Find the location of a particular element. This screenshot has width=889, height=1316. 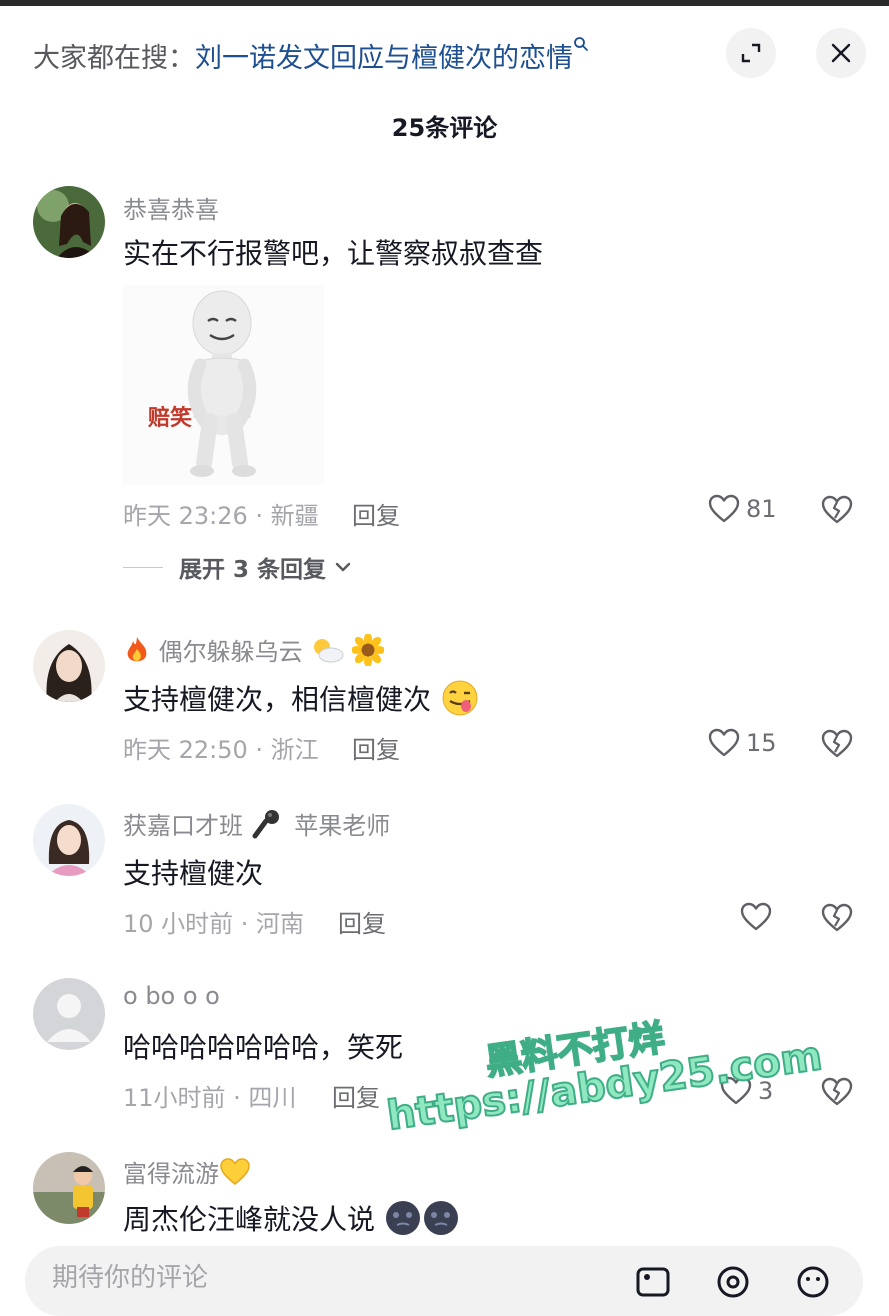

like-button is located at coordinates (759, 917).